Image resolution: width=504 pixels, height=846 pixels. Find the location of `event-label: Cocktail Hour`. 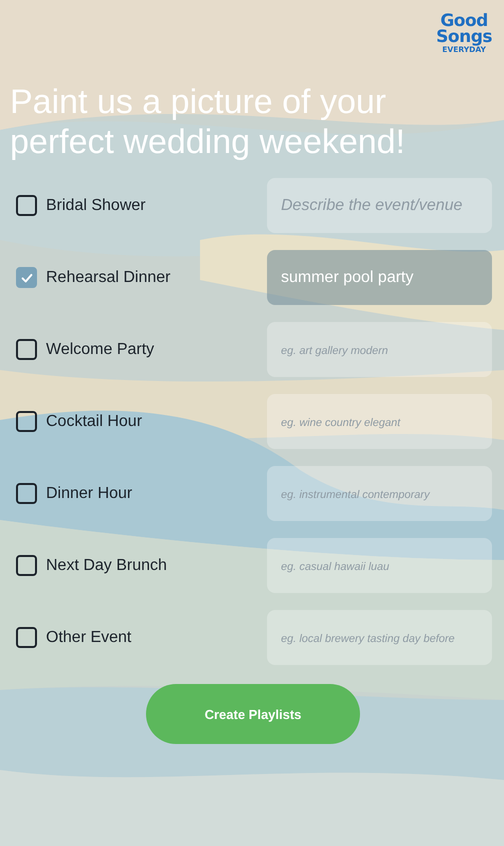

event-label: Cocktail Hour is located at coordinates (94, 421).